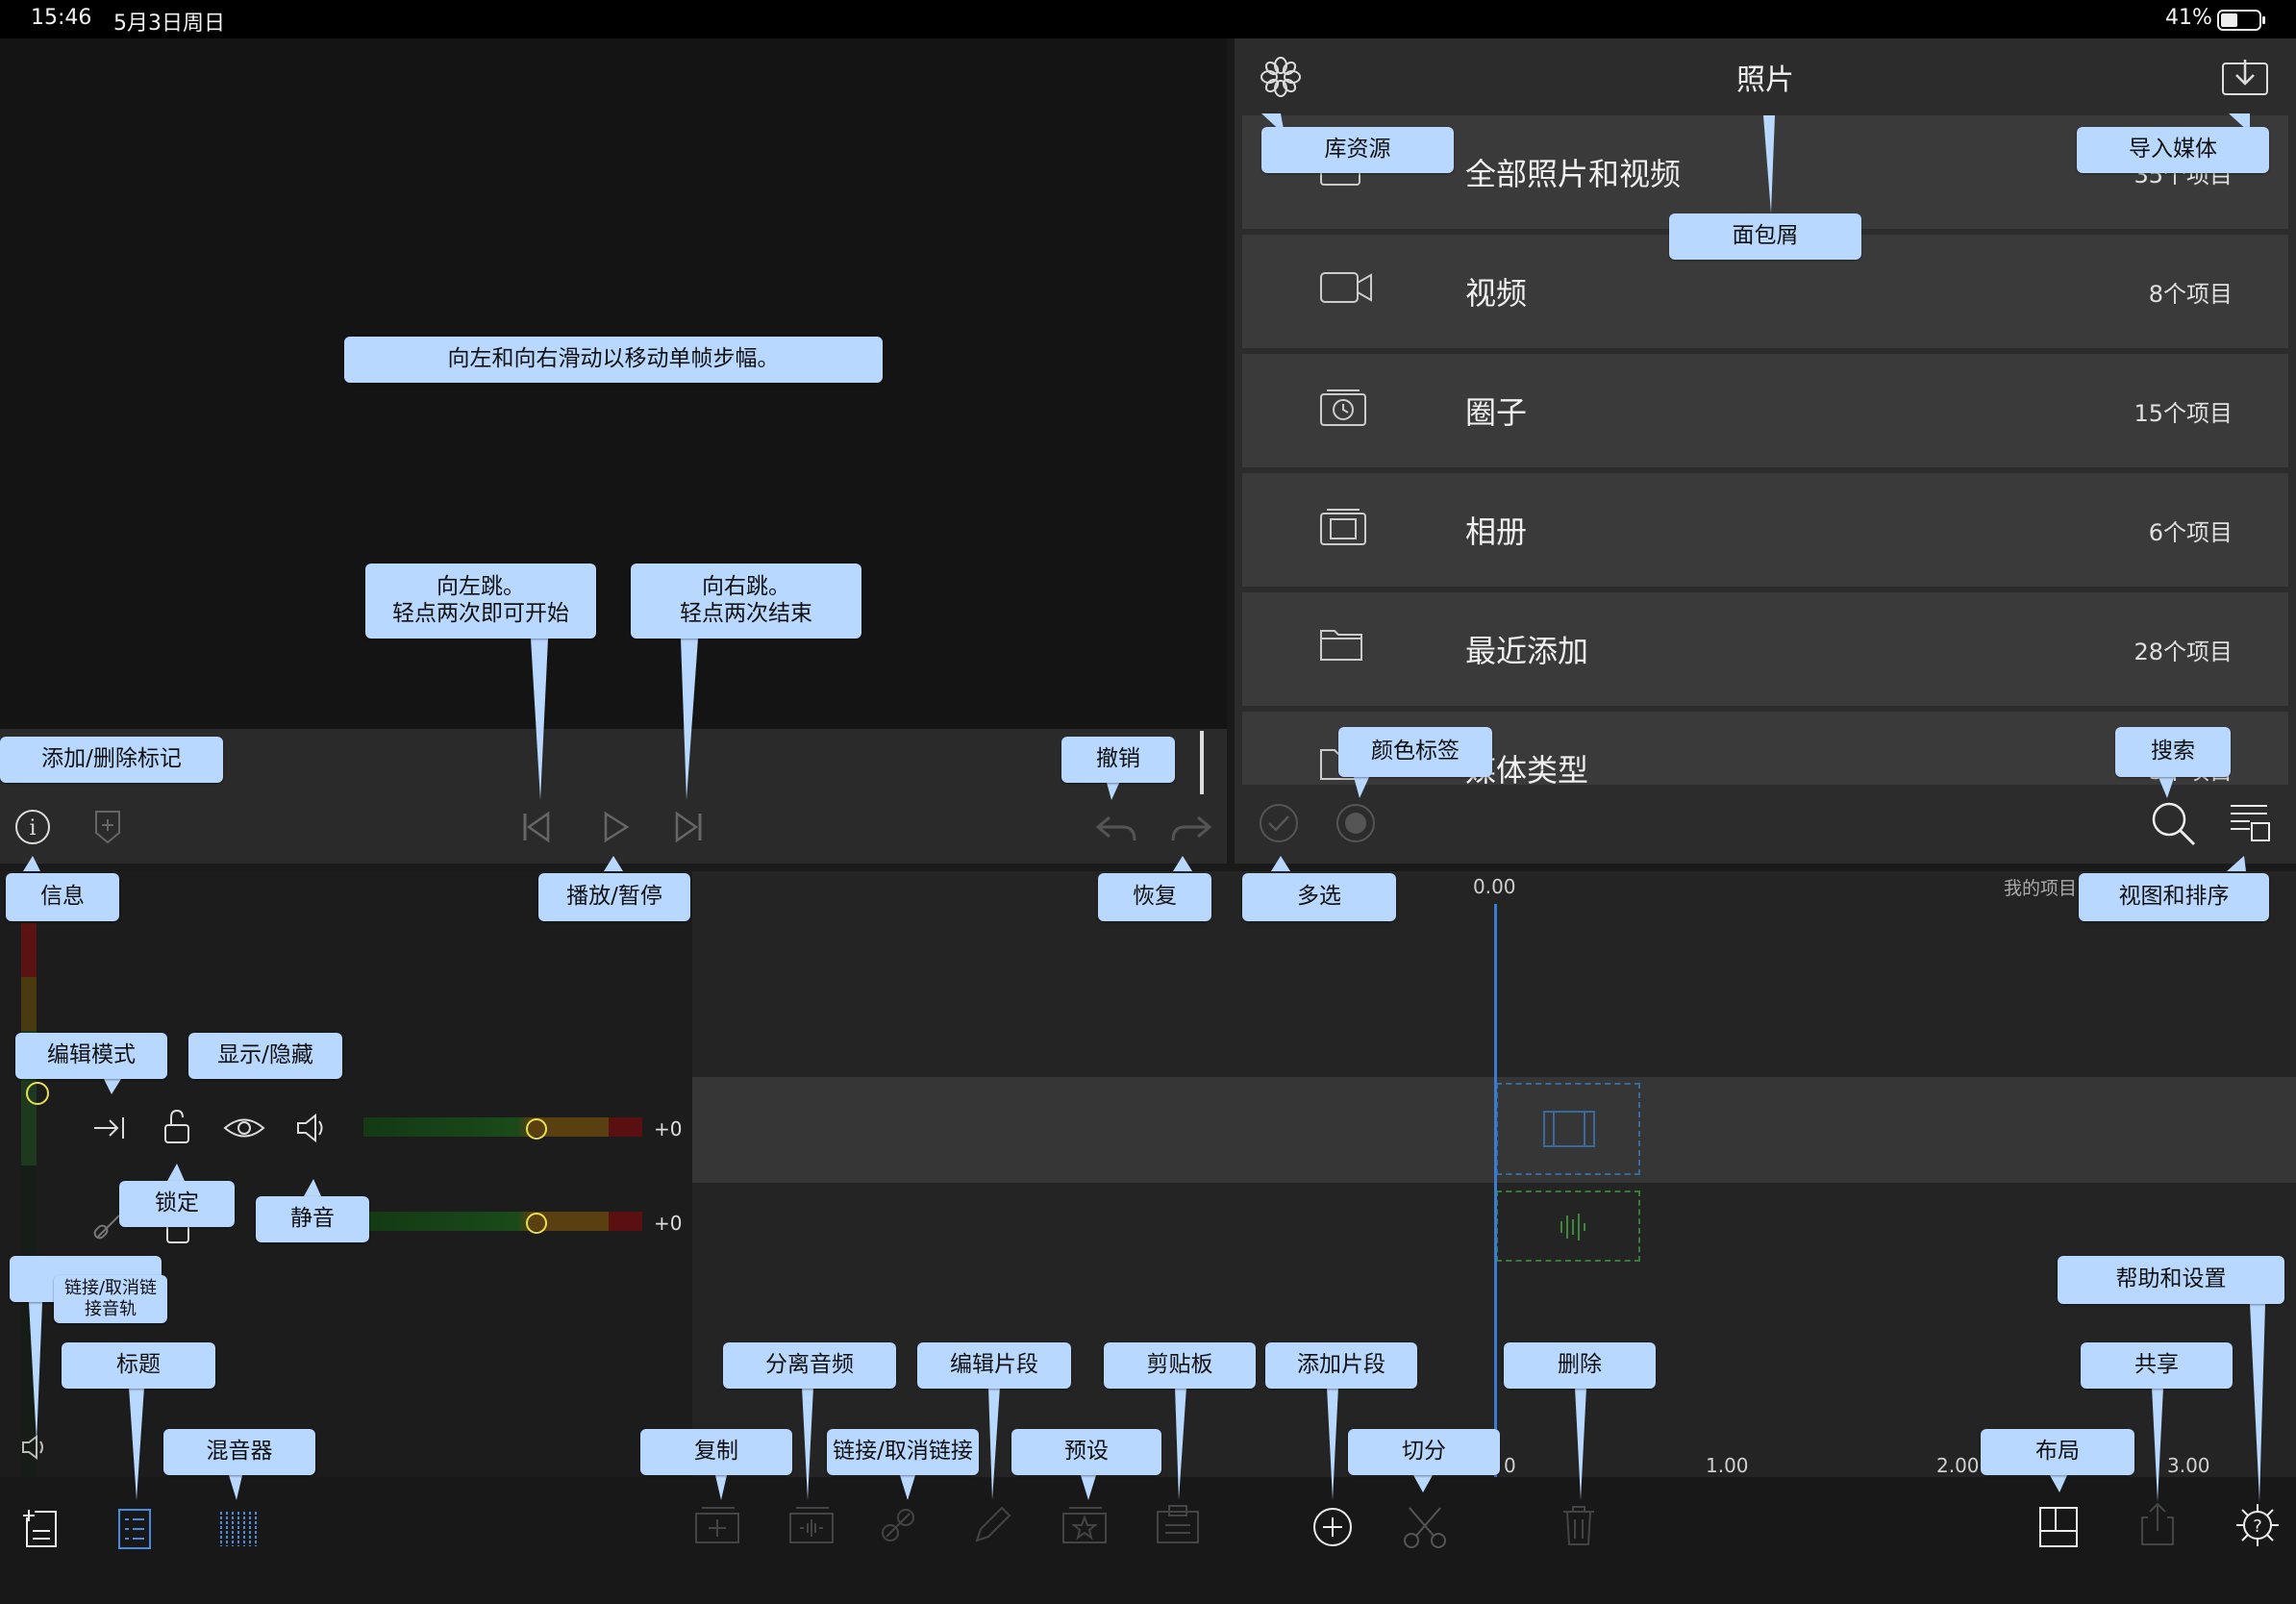 This screenshot has height=1604, width=2296. I want to click on callout-edit-clip: 编辑片段, so click(994, 1365).